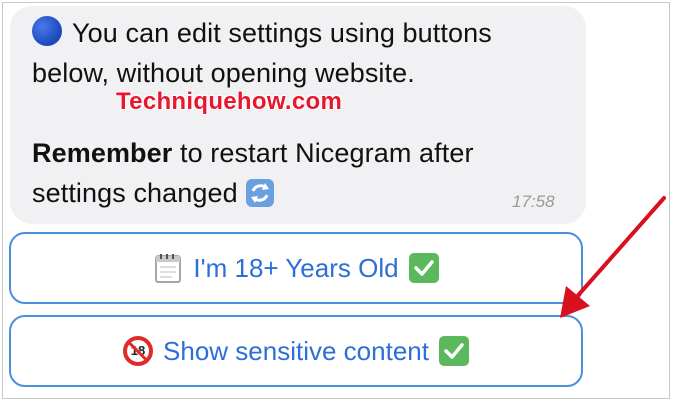 This screenshot has width=674, height=403. I want to click on message-line-3: Remember to restart Nicegram after, so click(253, 153).